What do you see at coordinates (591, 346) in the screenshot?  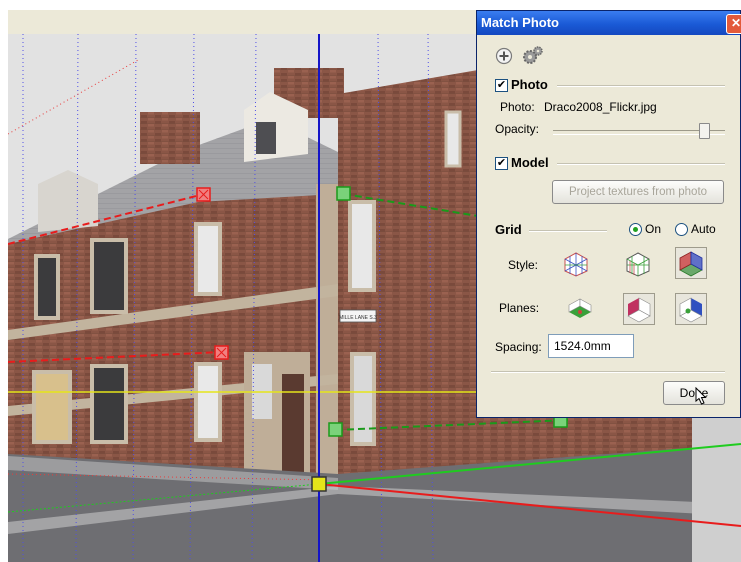 I see `spacing-input: 1524.0mm` at bounding box center [591, 346].